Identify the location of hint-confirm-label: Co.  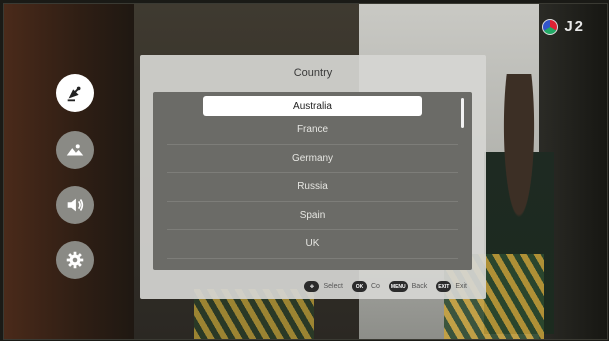
(375, 286).